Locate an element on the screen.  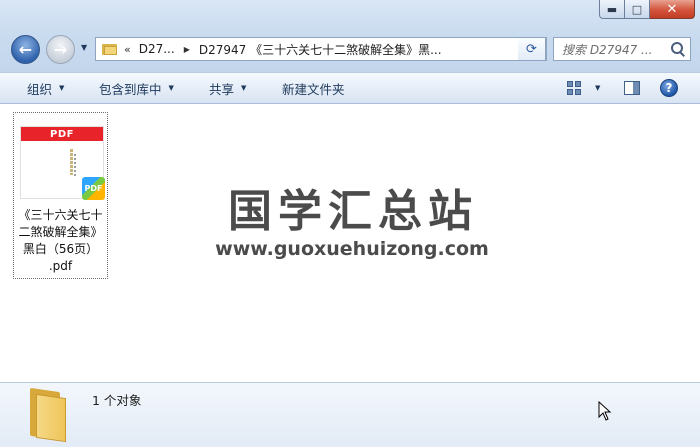
file-item: PDF PDF 《三十六关七十 二煞破解全集》 黑白（56页） .pdf is located at coordinates (60, 195).